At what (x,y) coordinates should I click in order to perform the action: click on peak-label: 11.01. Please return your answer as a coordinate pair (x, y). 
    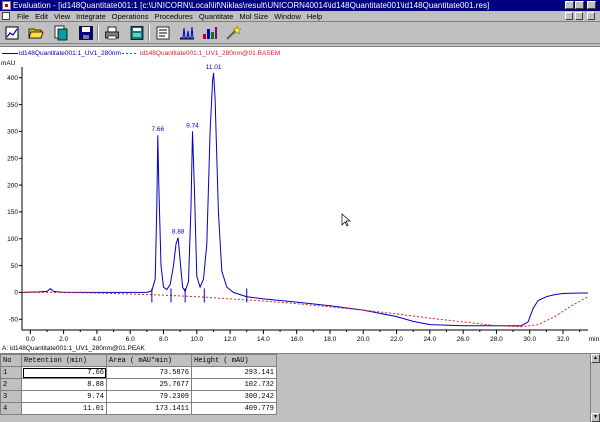
    Looking at the image, I should click on (214, 67).